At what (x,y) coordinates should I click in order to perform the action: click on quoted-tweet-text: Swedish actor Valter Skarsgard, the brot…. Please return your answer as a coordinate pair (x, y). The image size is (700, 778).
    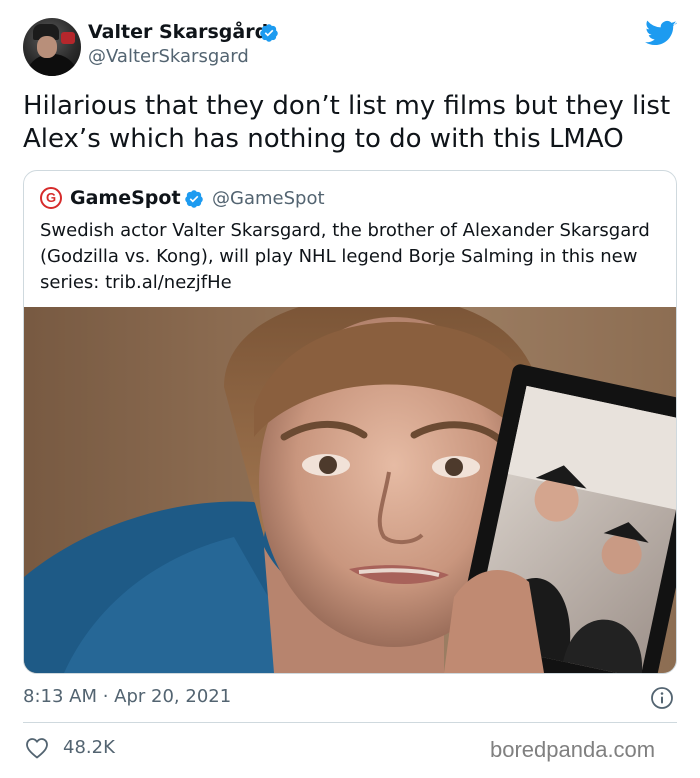
    Looking at the image, I should click on (345, 256).